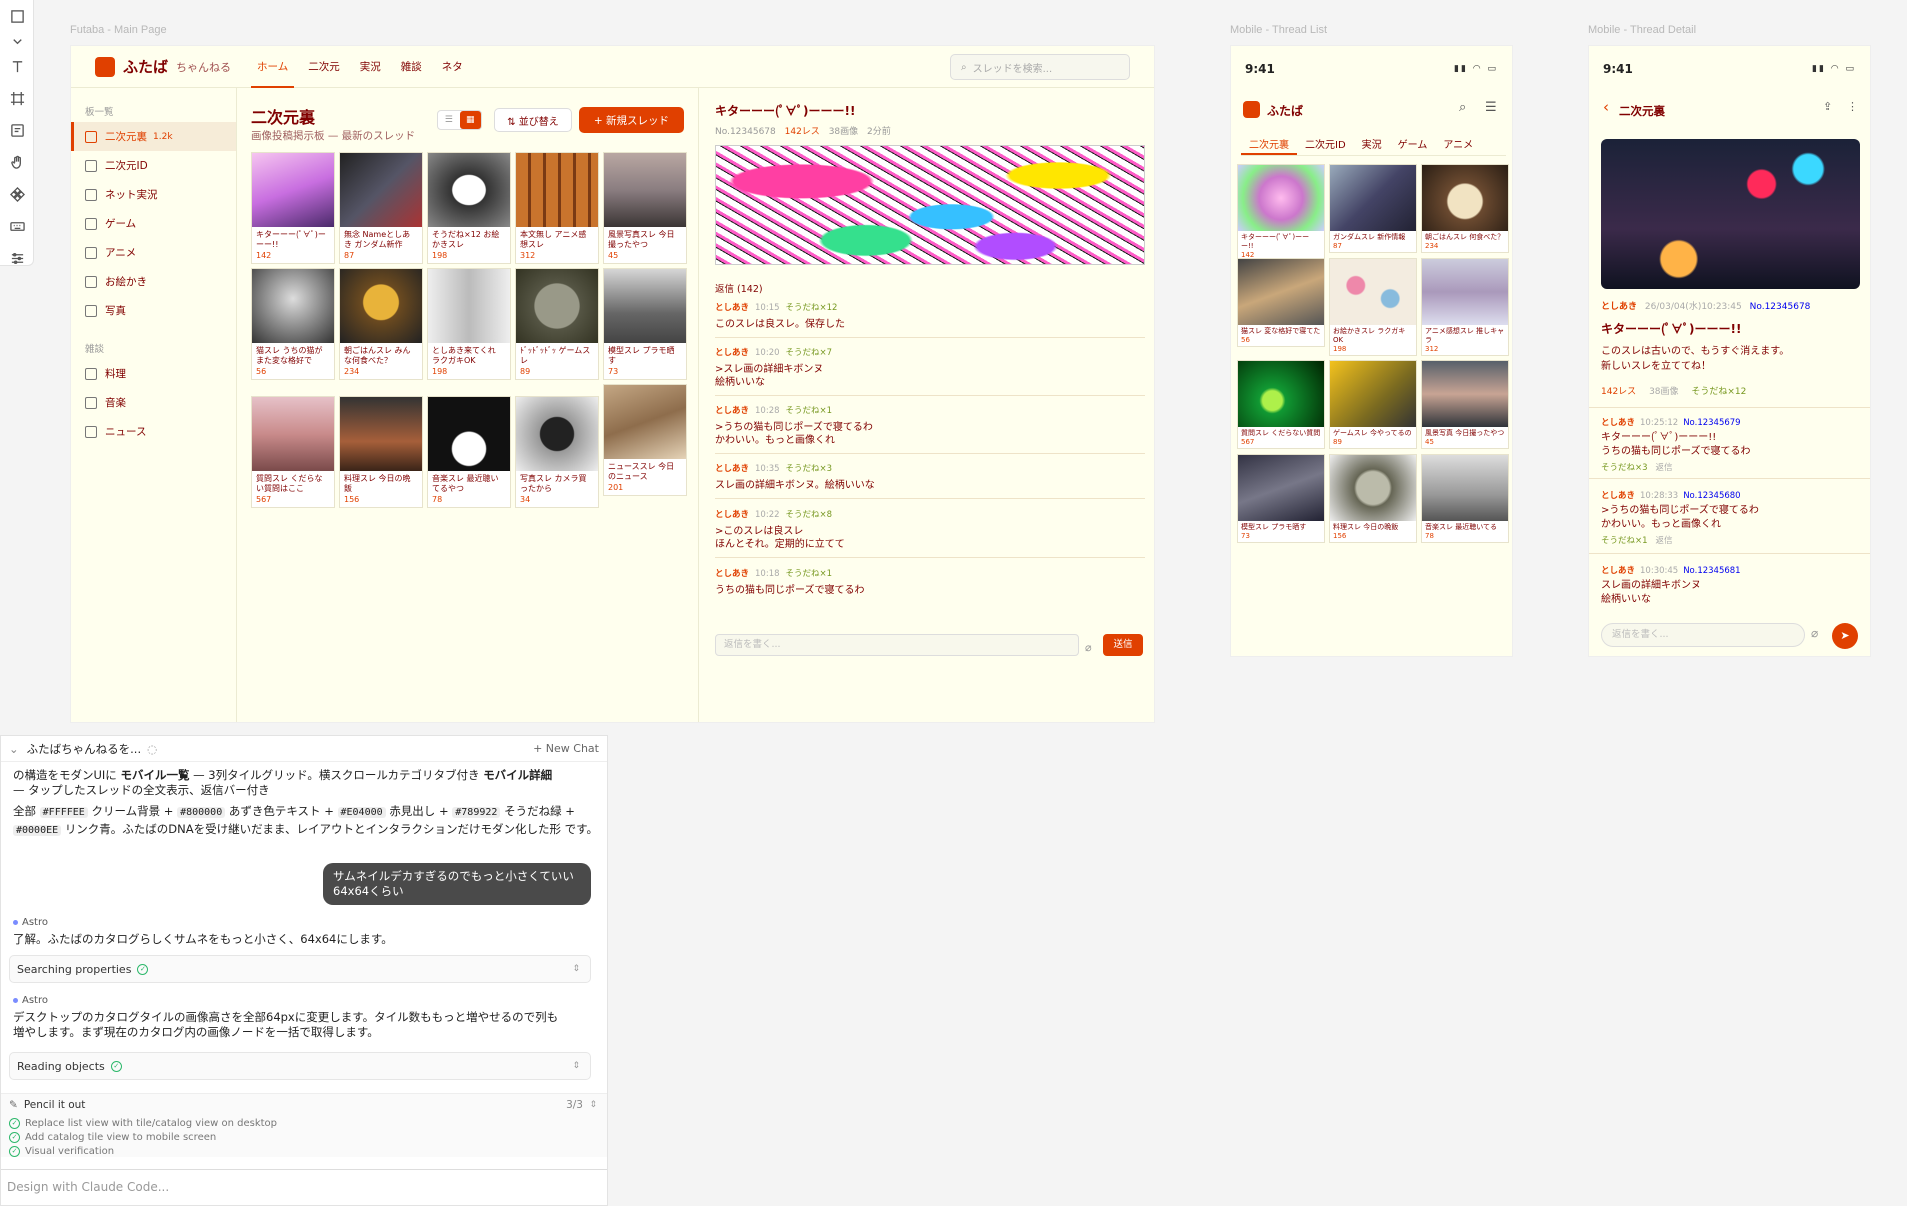  What do you see at coordinates (153, 281) in the screenshot?
I see `sidebar-item-oekaki: お絵かき` at bounding box center [153, 281].